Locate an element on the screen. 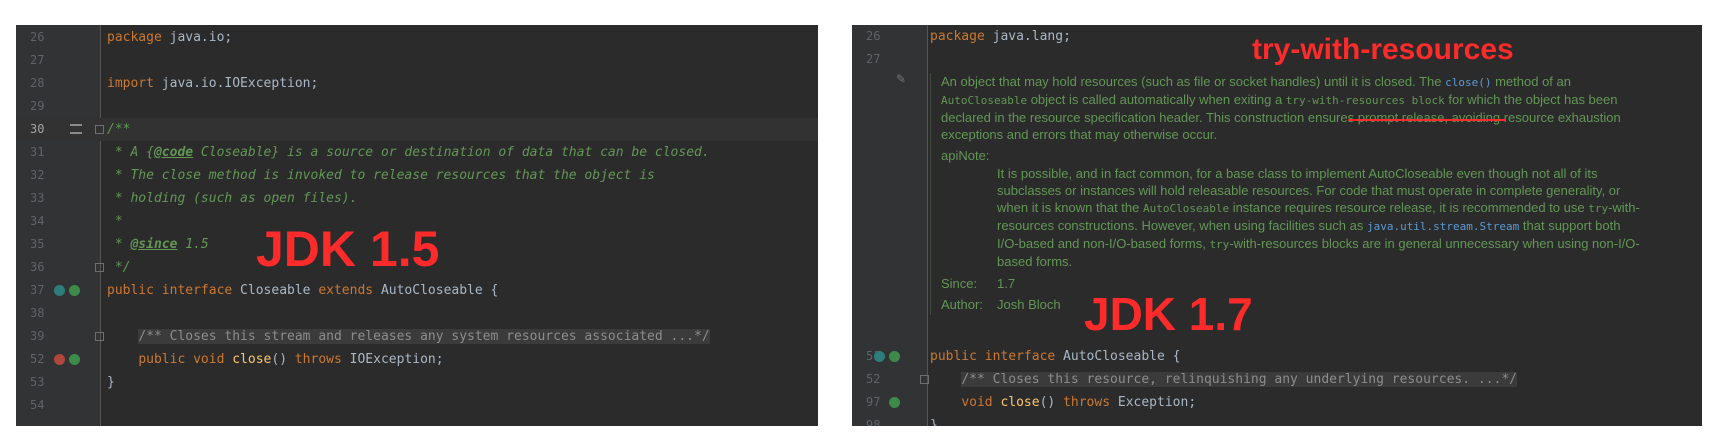 Image resolution: width=1718 pixels, height=447 pixels. code-token: void is located at coordinates (977, 402).